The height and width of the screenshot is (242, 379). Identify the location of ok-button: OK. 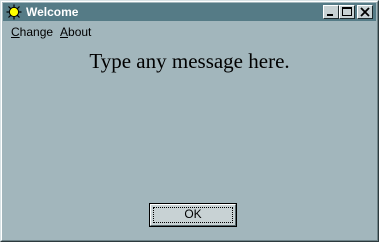
(193, 215).